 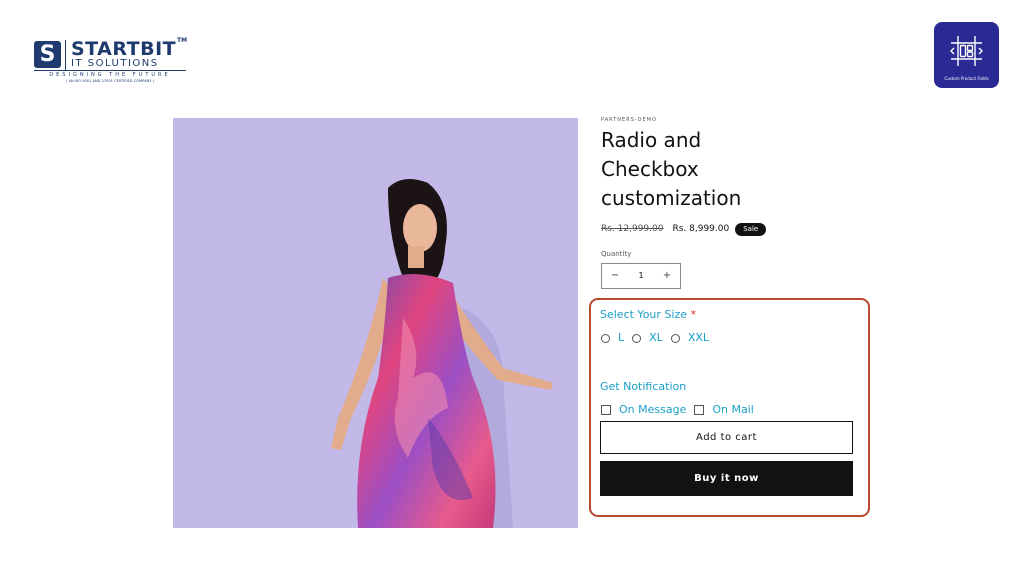 What do you see at coordinates (47, 54) in the screenshot?
I see `logo-mark: S` at bounding box center [47, 54].